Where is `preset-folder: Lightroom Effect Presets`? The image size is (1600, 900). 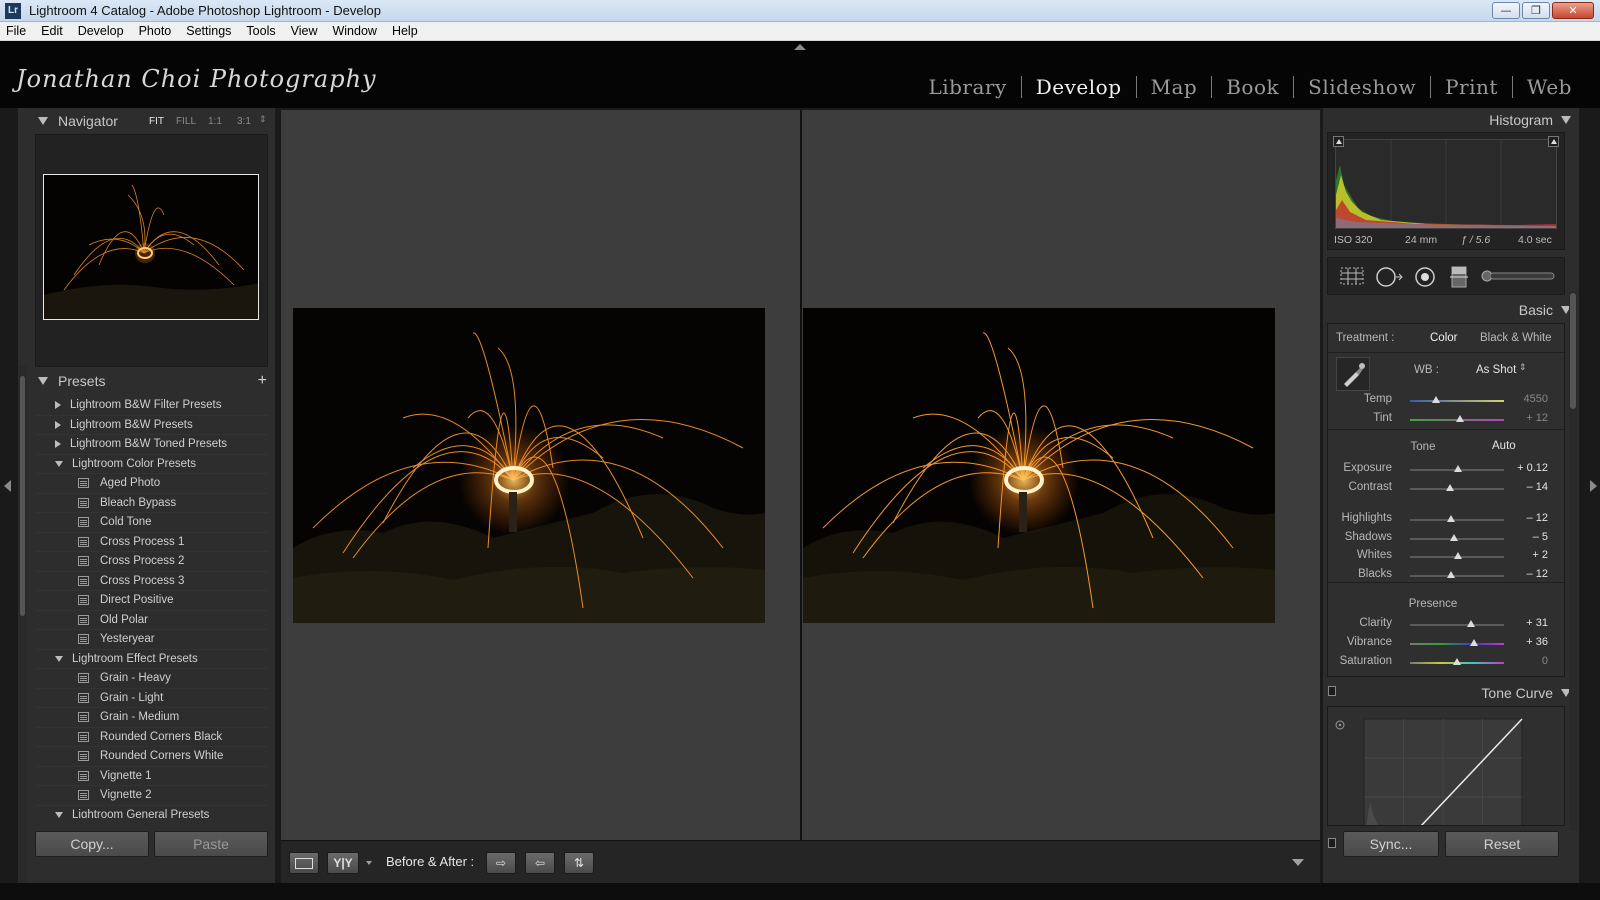 preset-folder: Lightroom Effect Presets is located at coordinates (151, 659).